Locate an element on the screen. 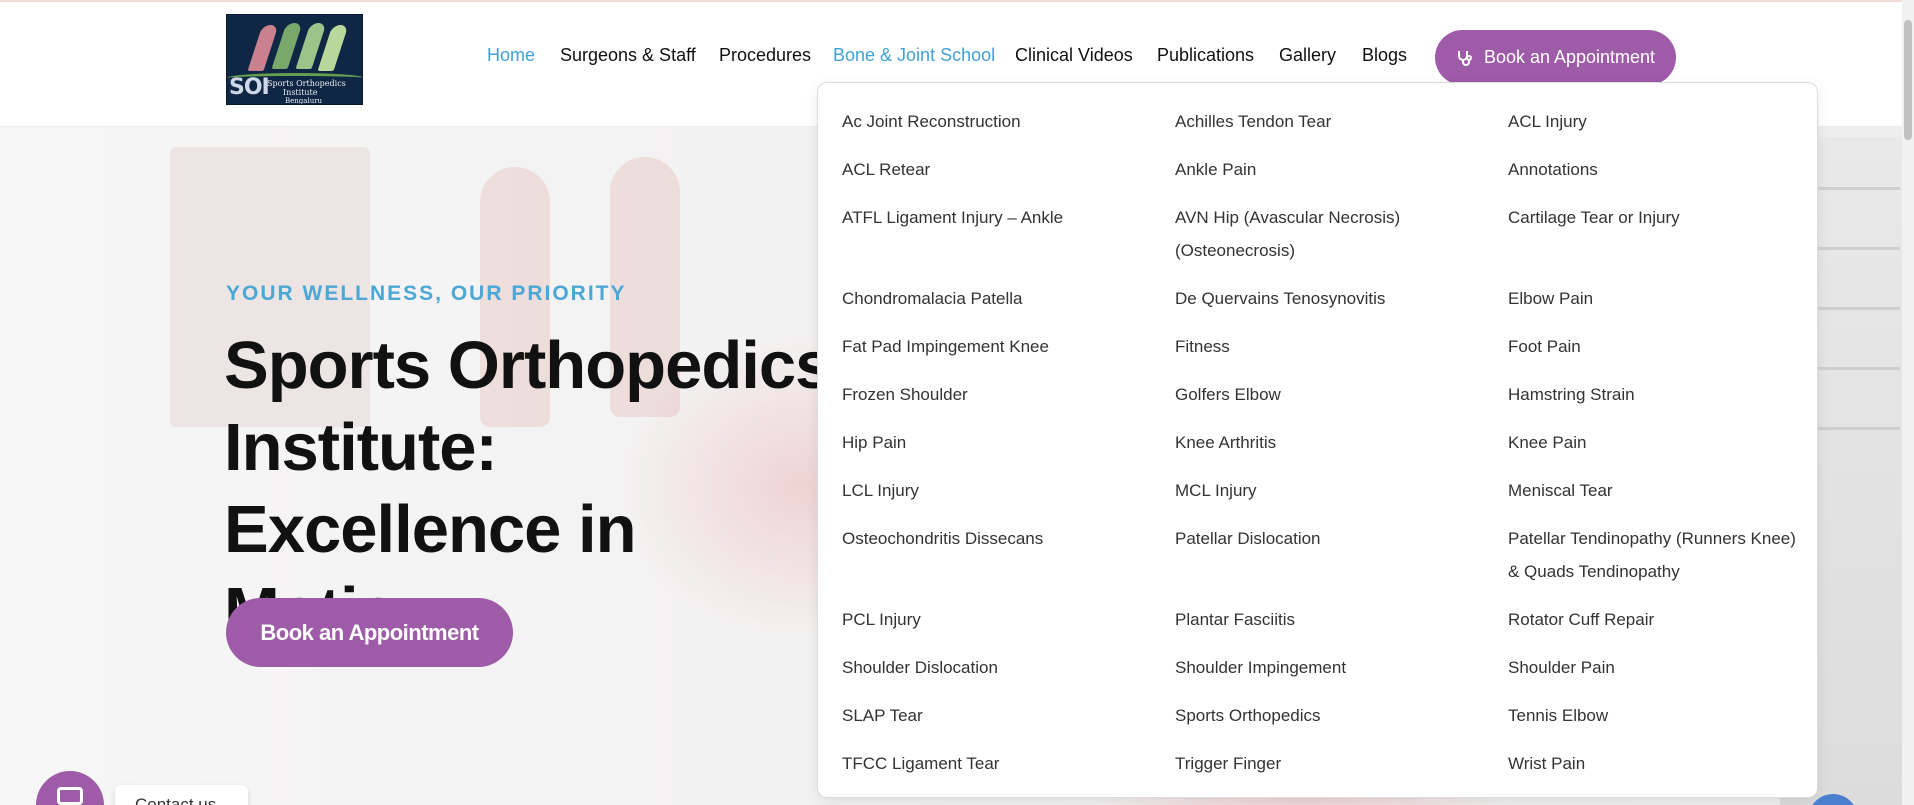 This screenshot has width=1914, height=805. nav-procedures: Procedures is located at coordinates (765, 55).